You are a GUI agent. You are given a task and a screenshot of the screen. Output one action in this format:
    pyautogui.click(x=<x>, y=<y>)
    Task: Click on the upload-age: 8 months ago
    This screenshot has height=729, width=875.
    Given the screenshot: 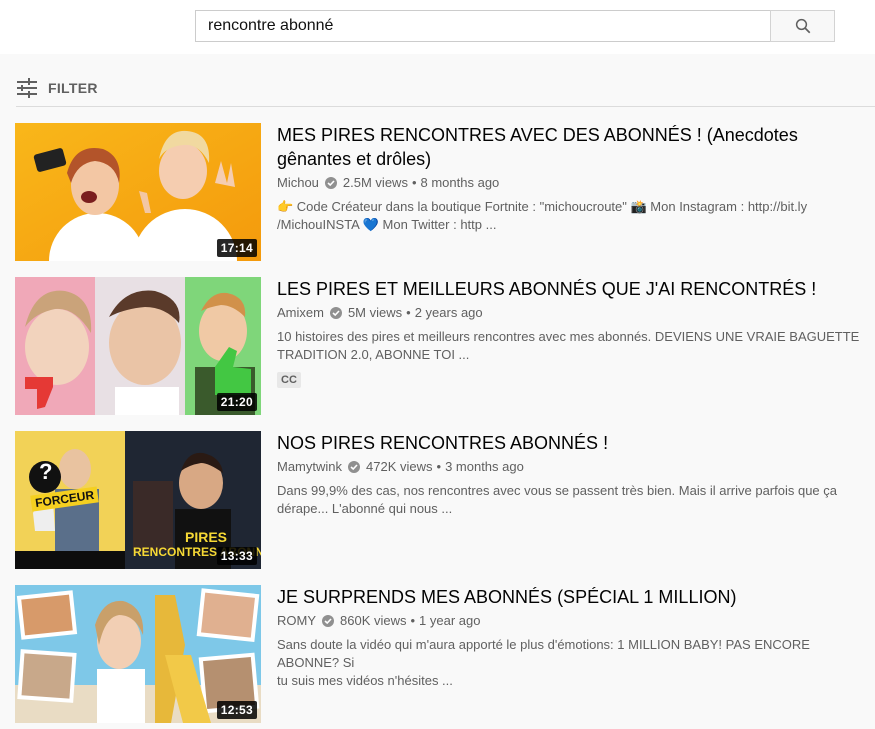 What is the action you would take?
    pyautogui.click(x=460, y=182)
    